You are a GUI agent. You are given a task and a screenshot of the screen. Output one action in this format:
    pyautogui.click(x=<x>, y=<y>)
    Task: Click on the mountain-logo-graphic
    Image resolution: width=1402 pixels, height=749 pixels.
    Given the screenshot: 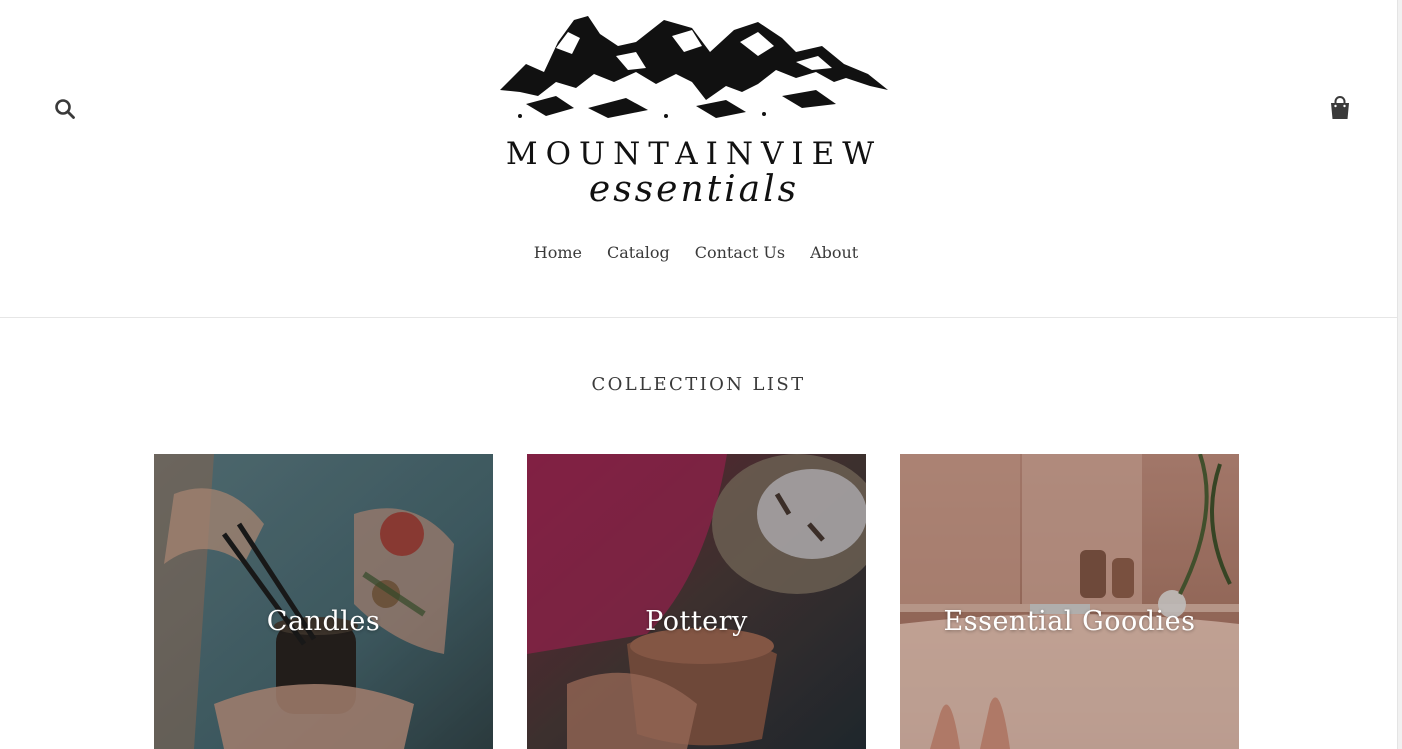 What is the action you would take?
    pyautogui.click(x=694, y=67)
    